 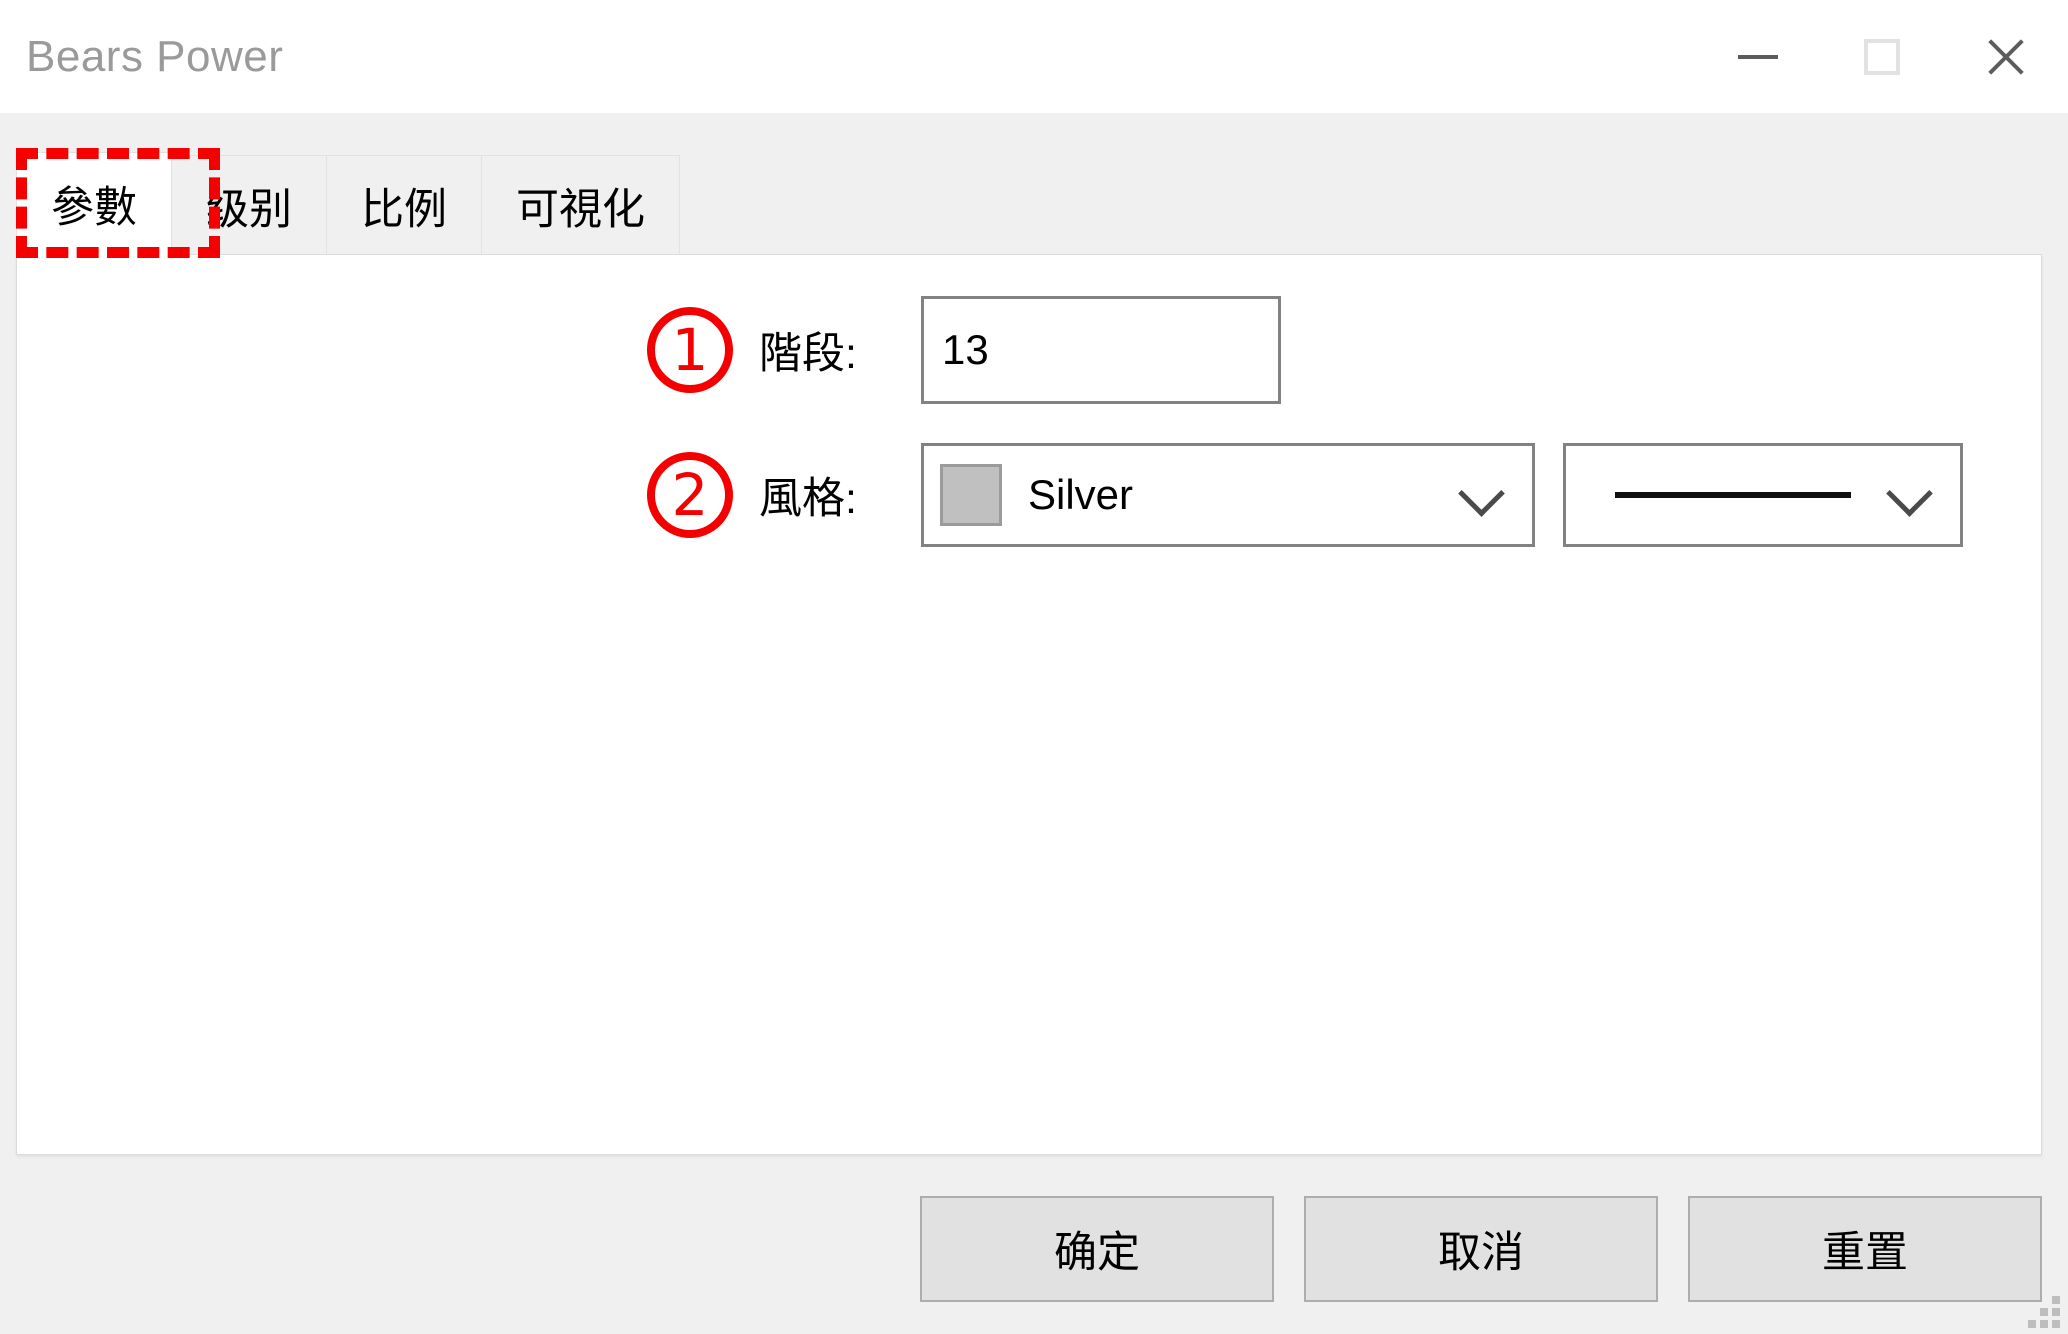 I want to click on period-row: 1 階段: 13, so click(x=964, y=350).